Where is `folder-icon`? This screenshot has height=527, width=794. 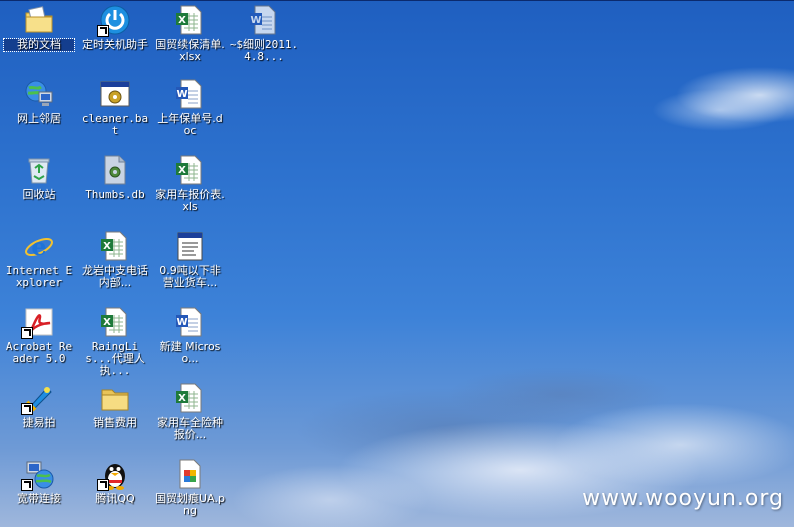
folder-icon is located at coordinates (115, 398).